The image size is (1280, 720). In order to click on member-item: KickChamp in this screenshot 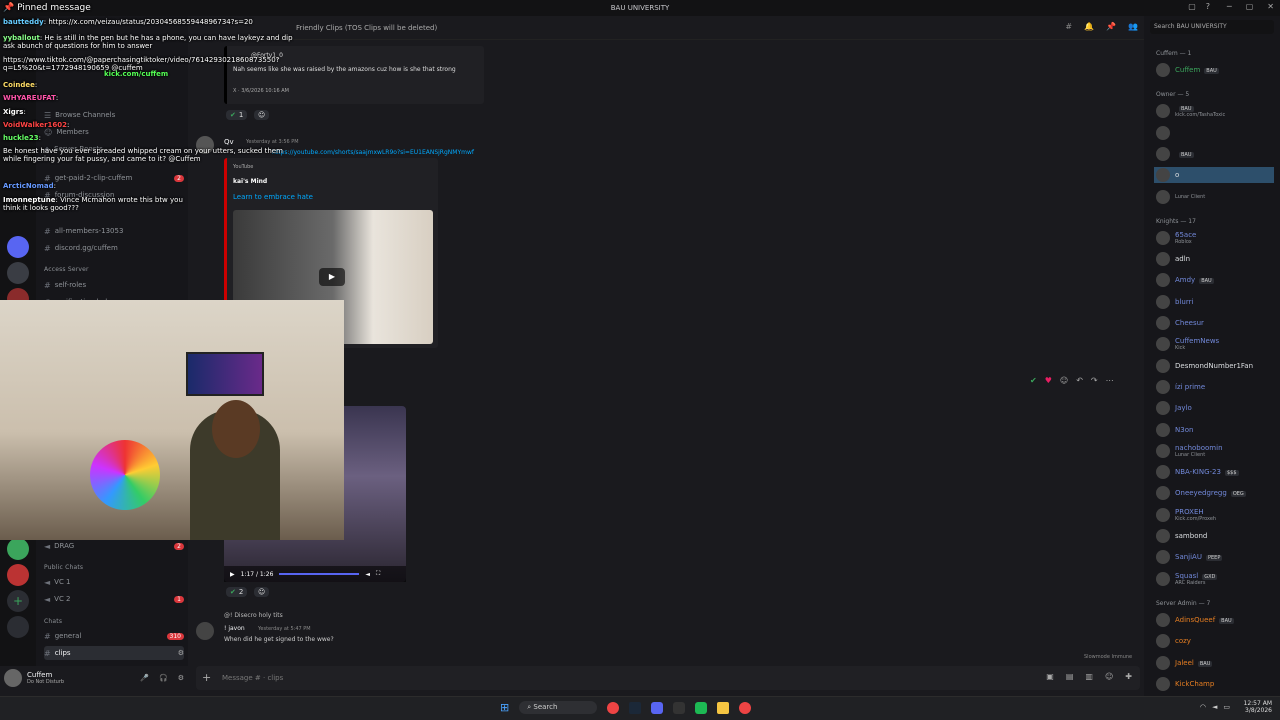, I will do `click(1185, 684)`.